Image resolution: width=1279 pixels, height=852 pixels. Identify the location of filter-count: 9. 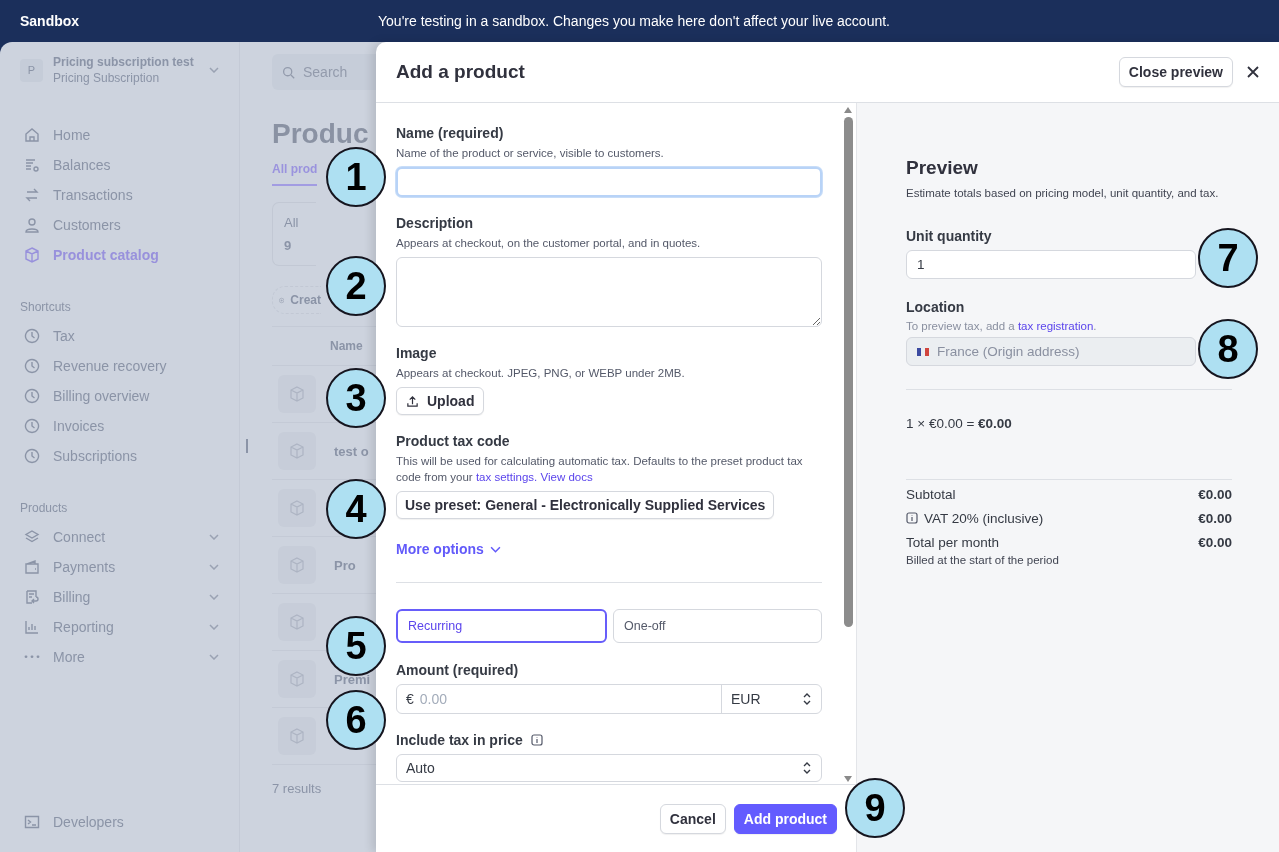
(288, 245).